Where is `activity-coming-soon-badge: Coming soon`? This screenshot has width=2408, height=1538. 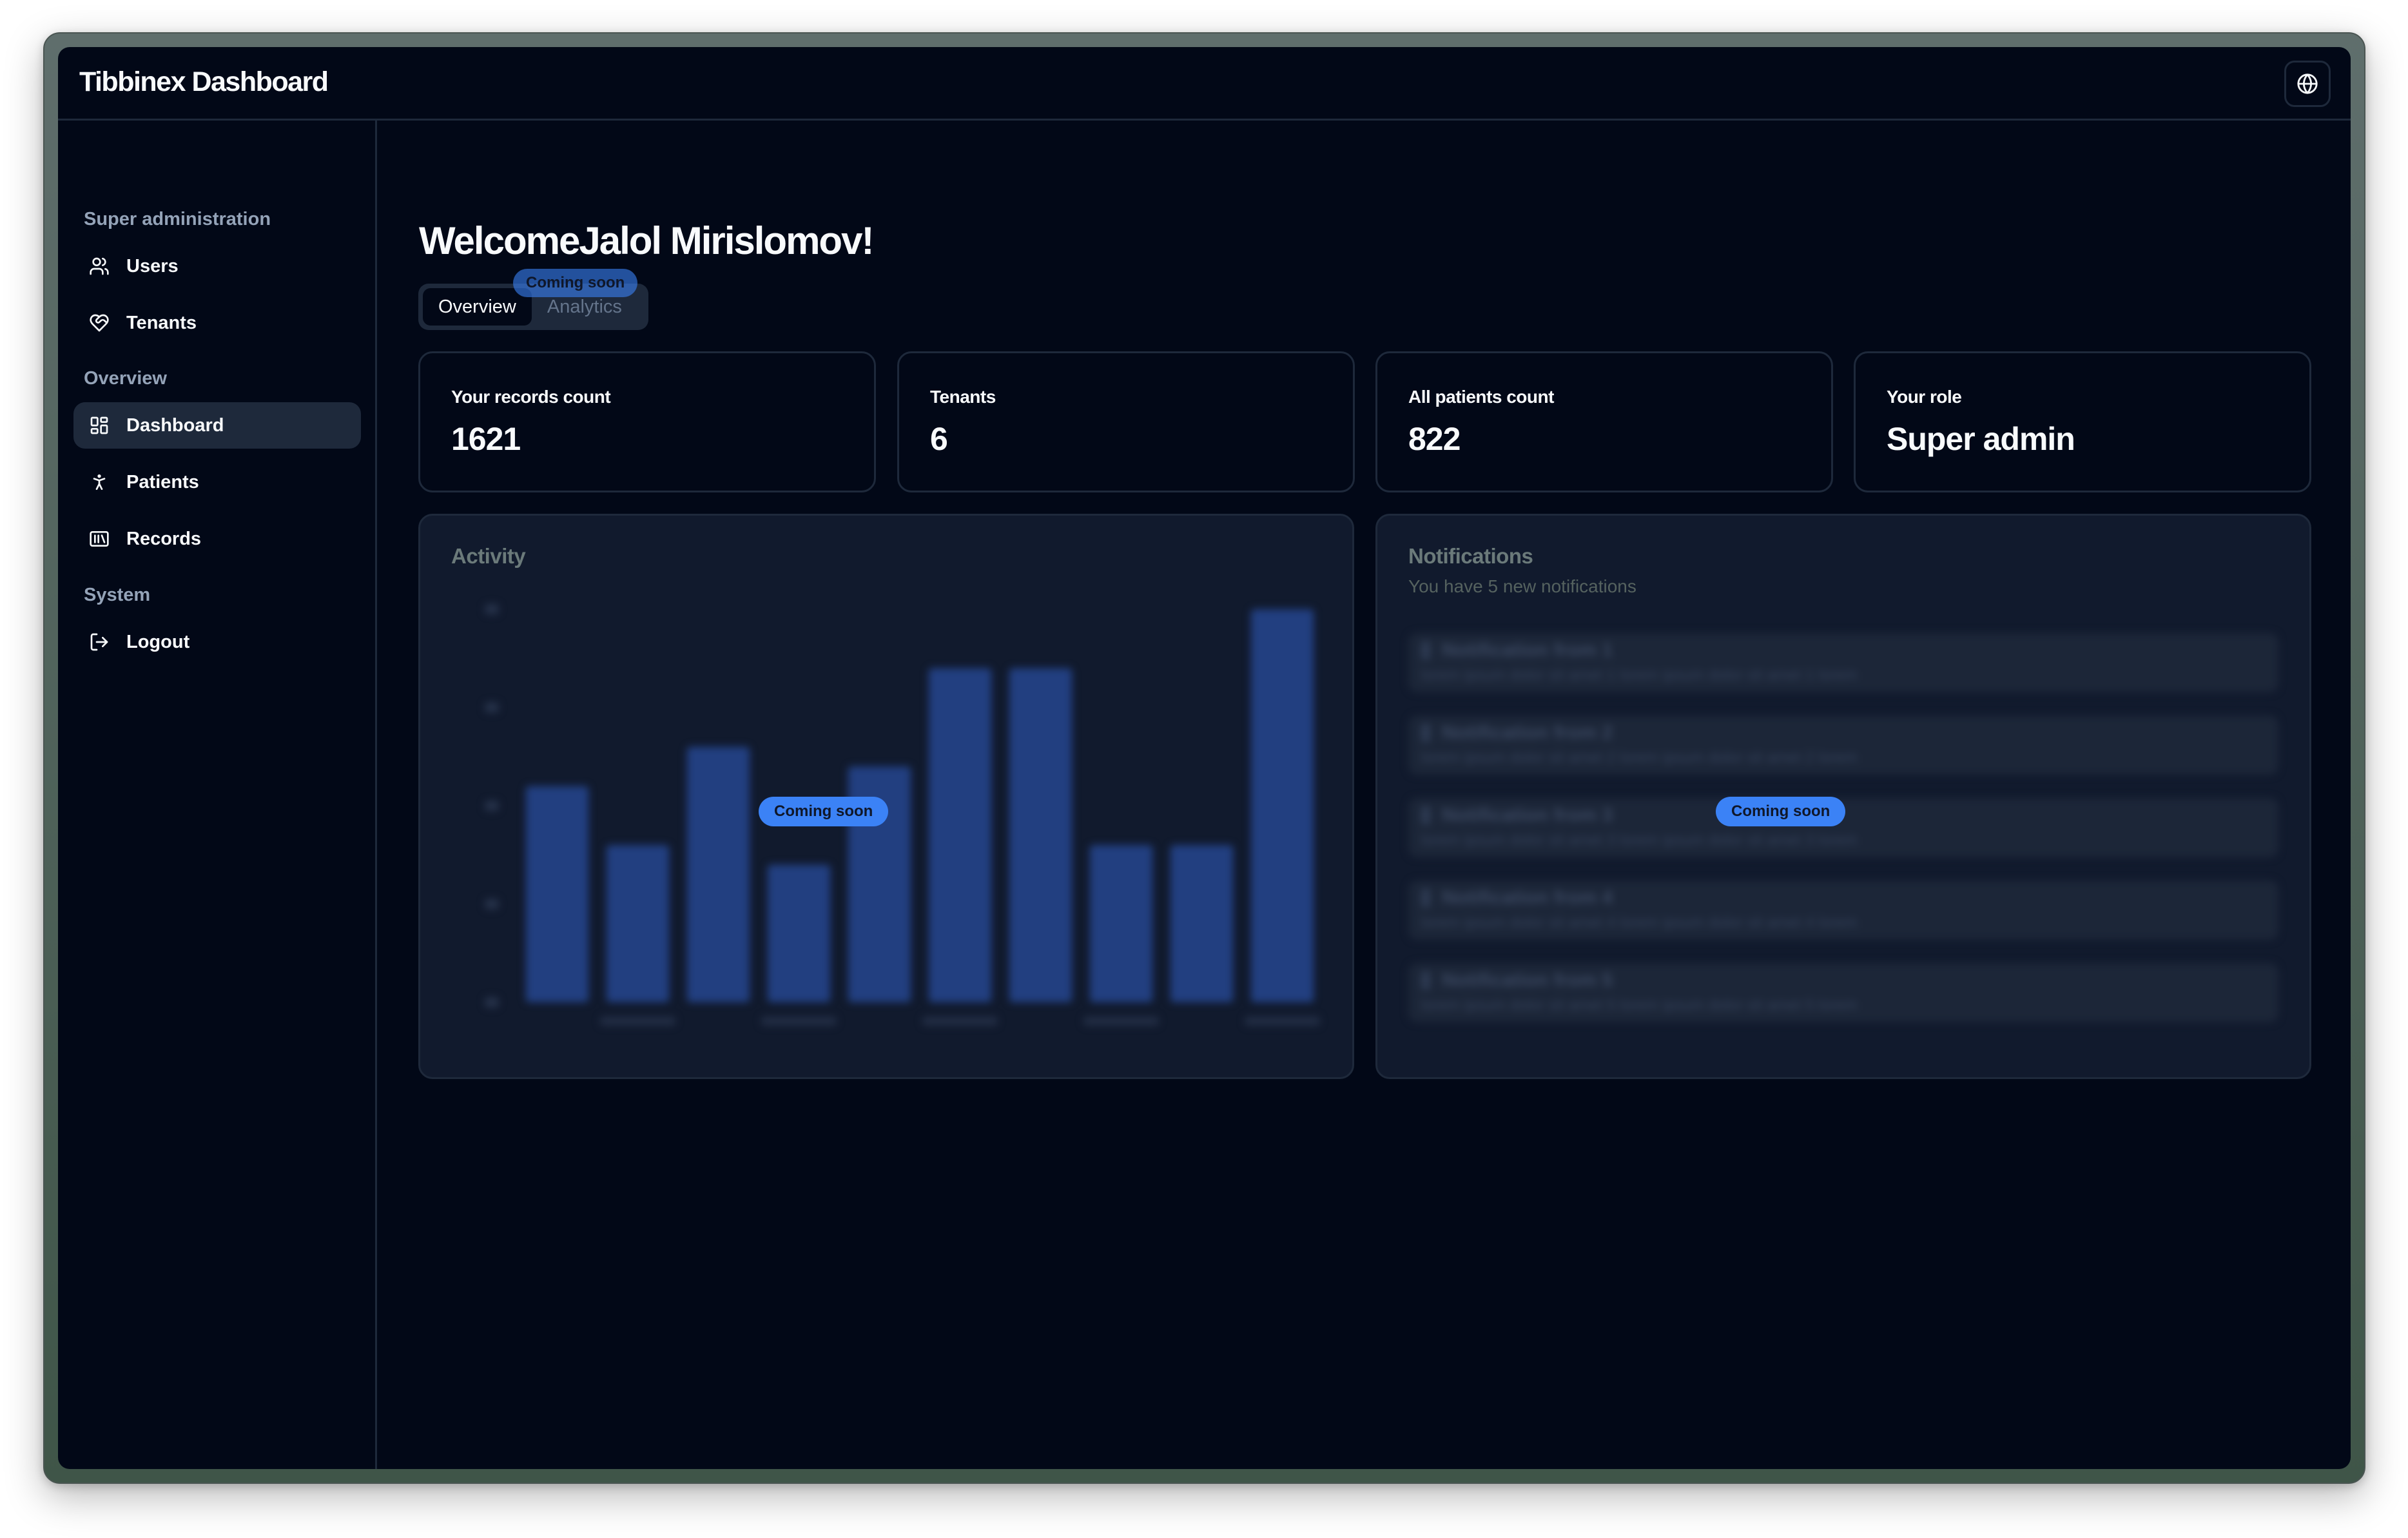 activity-coming-soon-badge: Coming soon is located at coordinates (824, 811).